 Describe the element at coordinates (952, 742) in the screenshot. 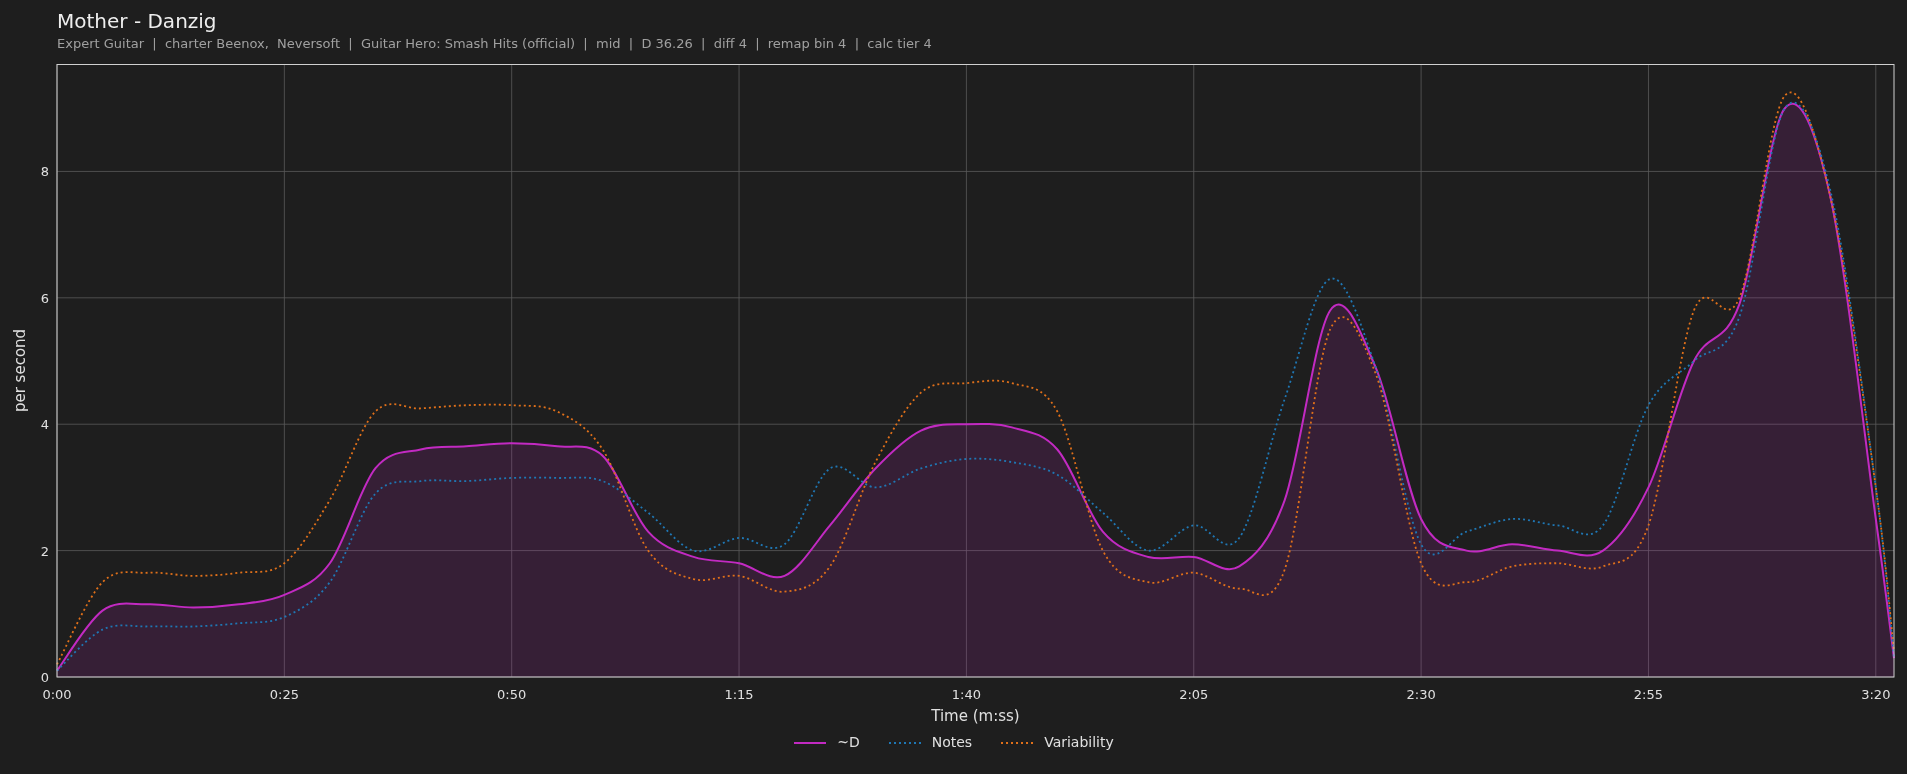

I see `legend-label: Notes` at that location.